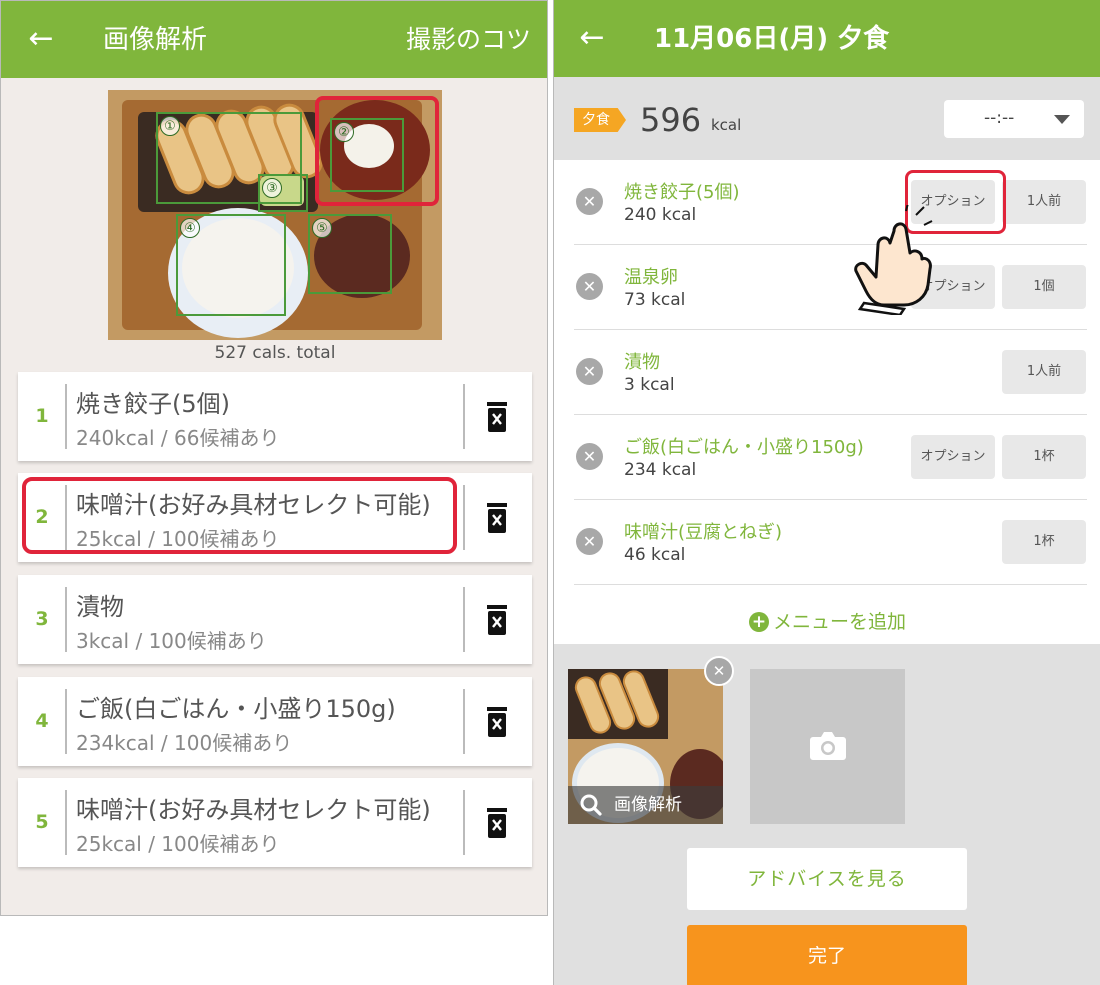  I want to click on camera-icon, so click(828, 746).